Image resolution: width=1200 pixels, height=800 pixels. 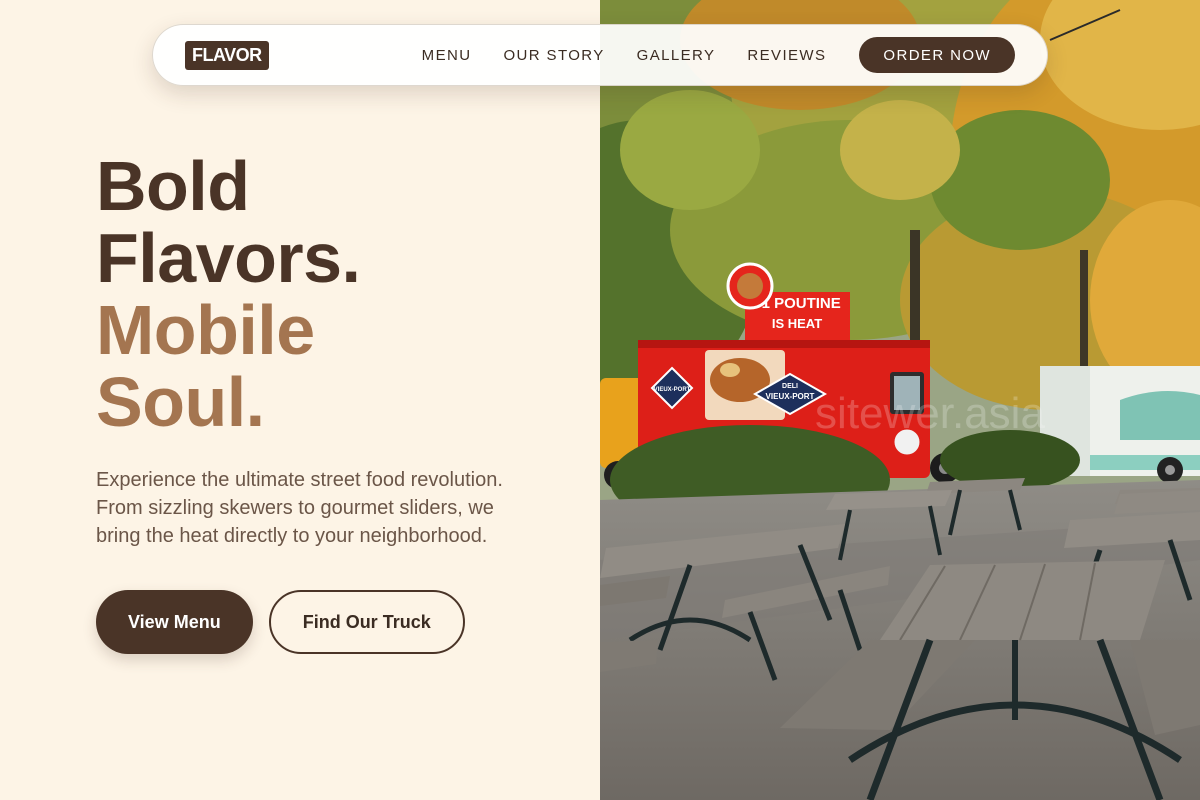 What do you see at coordinates (676, 55) in the screenshot?
I see `nav-link-gallery: GALLERY` at bounding box center [676, 55].